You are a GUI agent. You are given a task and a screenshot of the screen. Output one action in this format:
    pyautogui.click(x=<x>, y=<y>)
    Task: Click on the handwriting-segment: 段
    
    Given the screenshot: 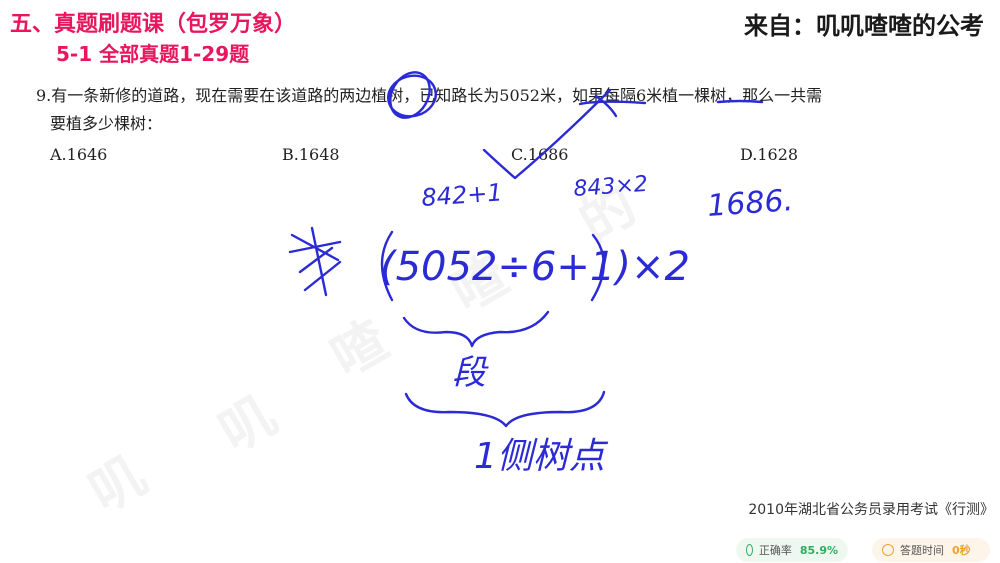 What is the action you would take?
    pyautogui.click(x=470, y=373)
    